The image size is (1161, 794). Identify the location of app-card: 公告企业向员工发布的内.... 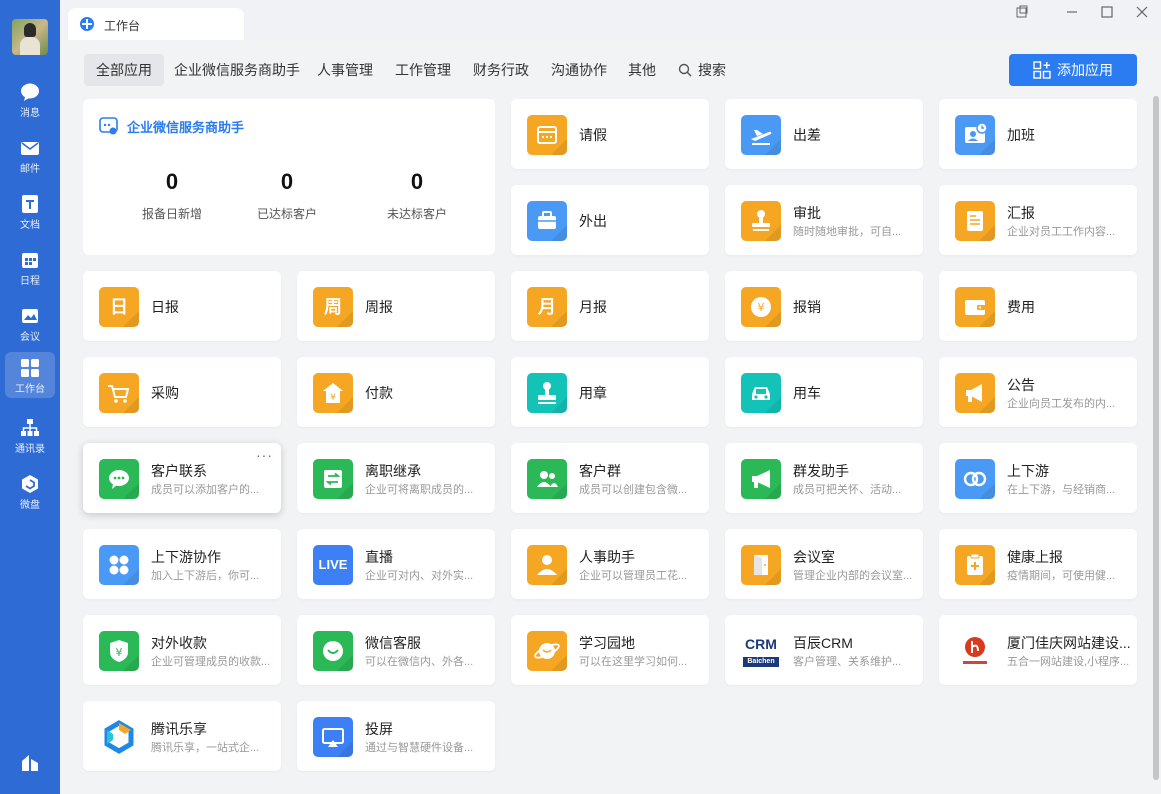
(1038, 392).